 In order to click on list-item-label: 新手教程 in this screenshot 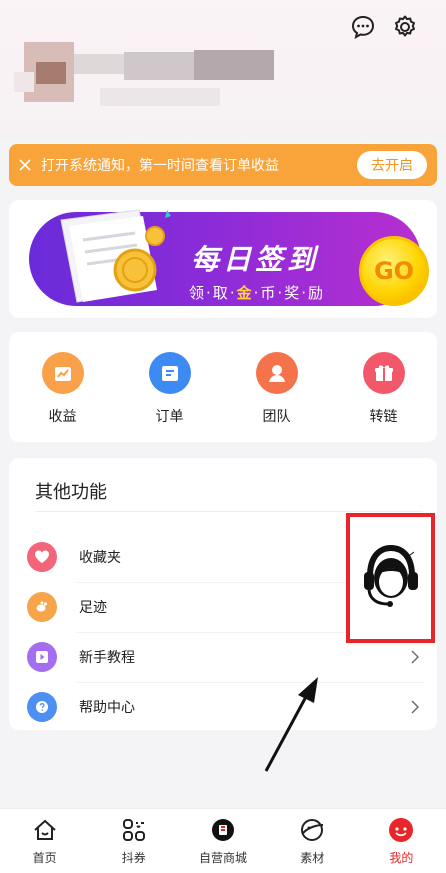, I will do `click(107, 658)`.